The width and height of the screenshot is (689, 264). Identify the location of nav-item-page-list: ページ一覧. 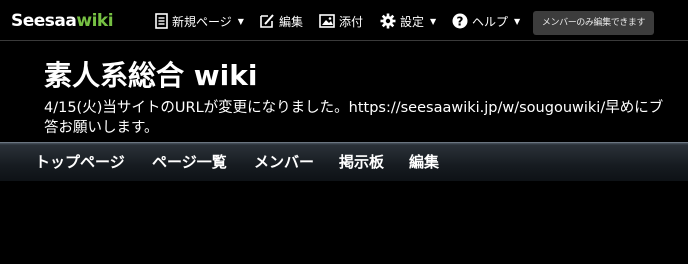
(189, 162).